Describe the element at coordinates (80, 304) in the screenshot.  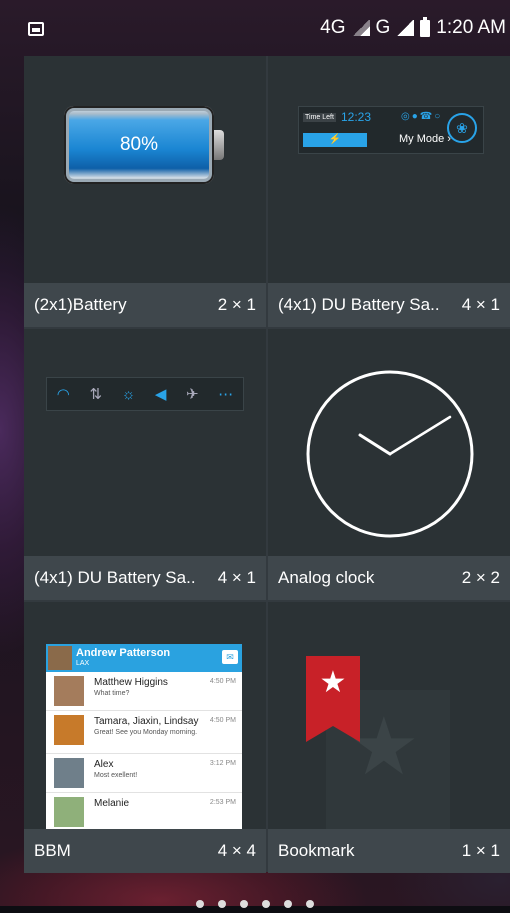
I see `widget-name: (2x1)Battery` at that location.